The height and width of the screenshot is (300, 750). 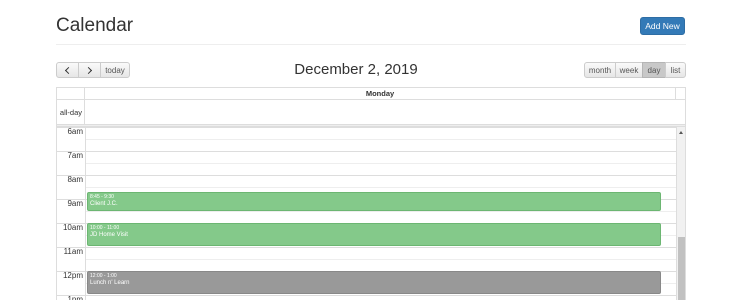 I want to click on chevron-right-icon, so click(x=88, y=70).